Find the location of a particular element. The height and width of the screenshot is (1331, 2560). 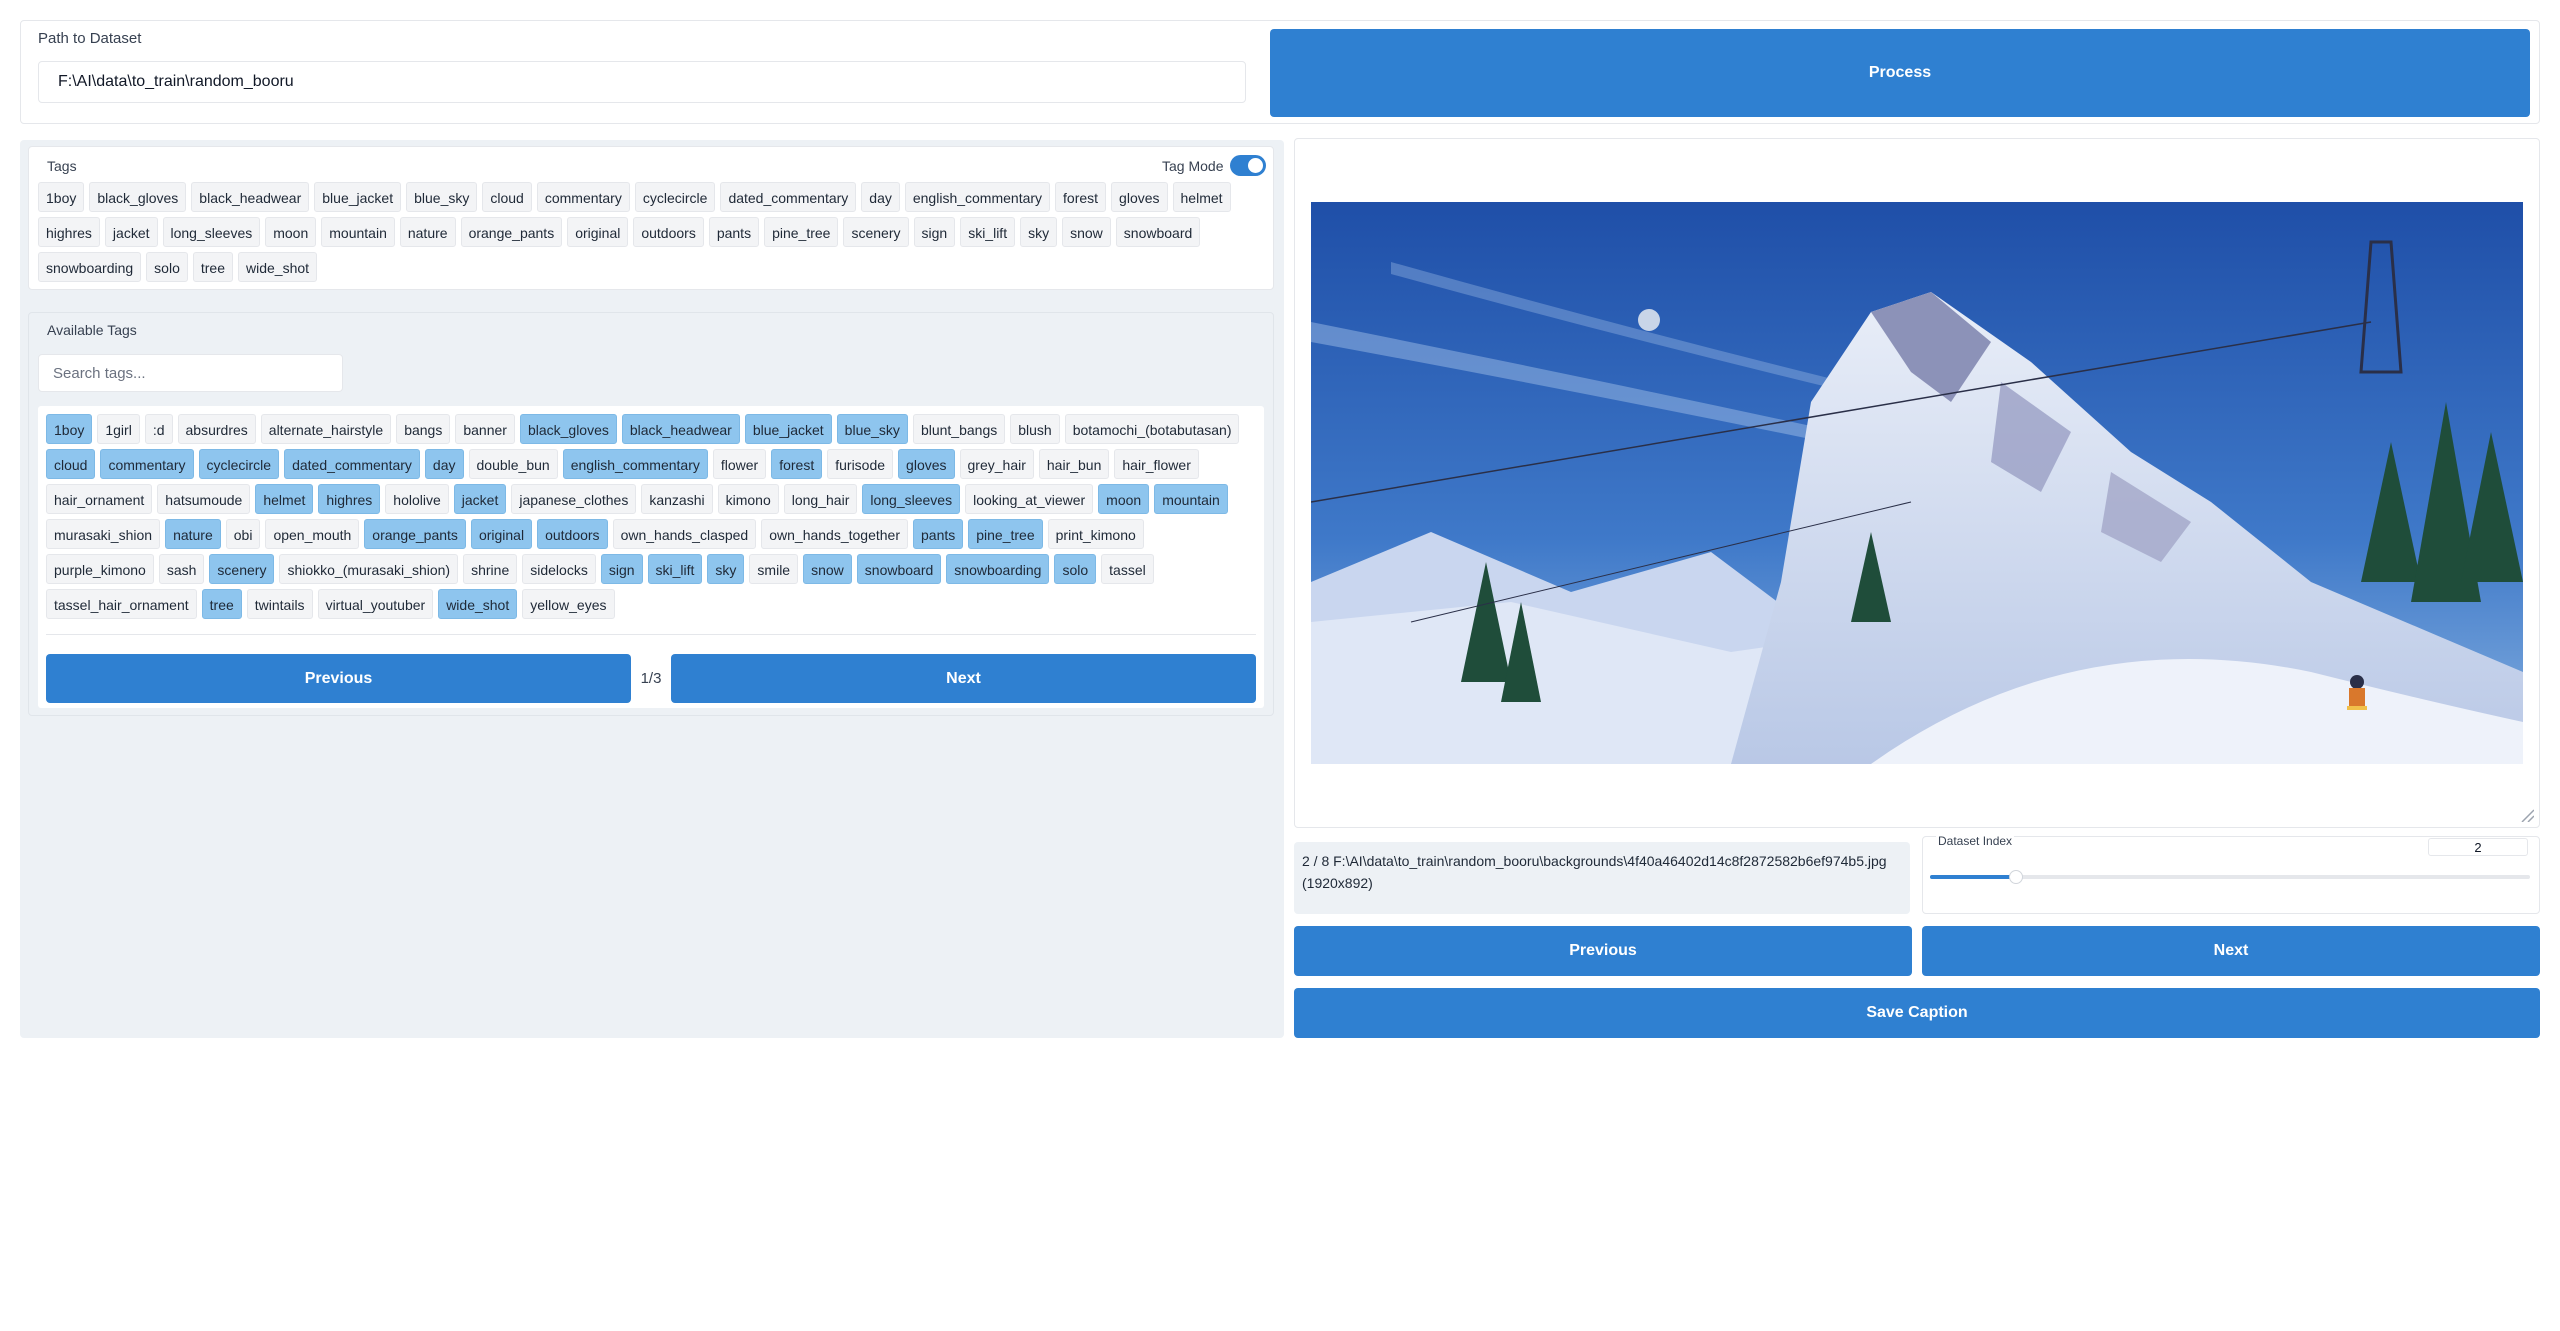

available-tag-chip: blunt_bangs is located at coordinates (959, 429).